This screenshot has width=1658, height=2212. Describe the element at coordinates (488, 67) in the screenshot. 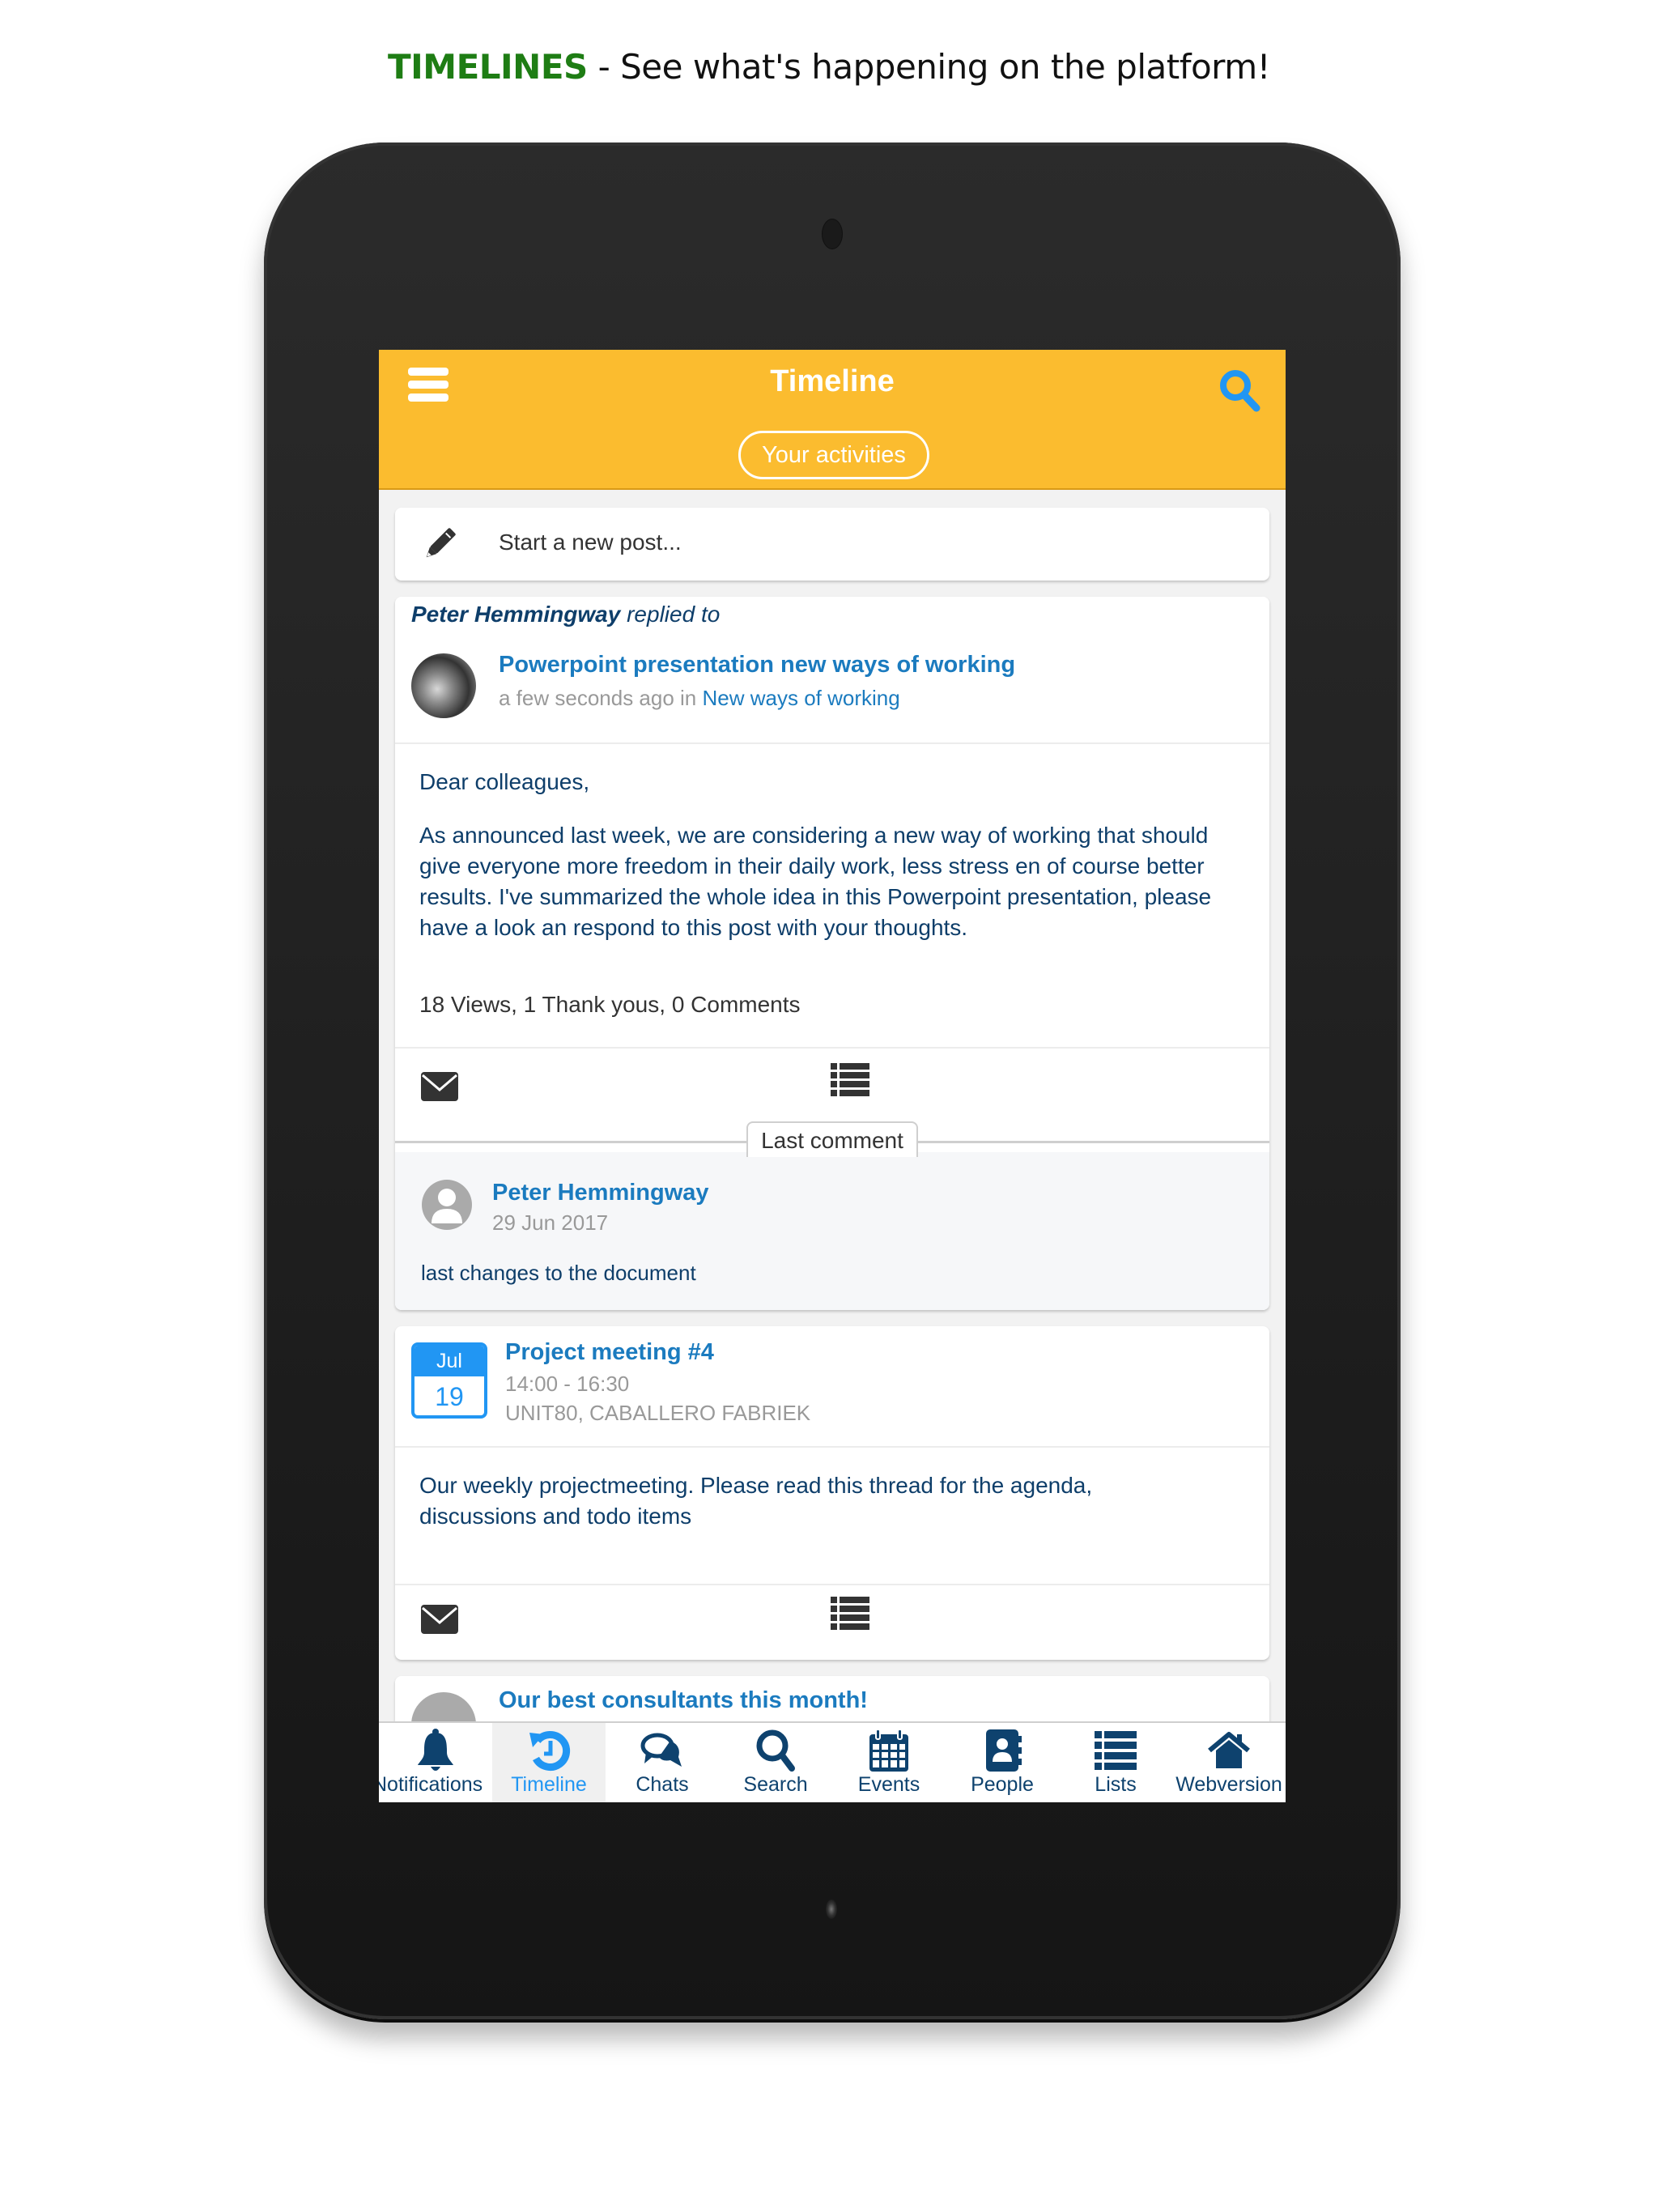

I see `promo-highlight: TIMELINES` at that location.